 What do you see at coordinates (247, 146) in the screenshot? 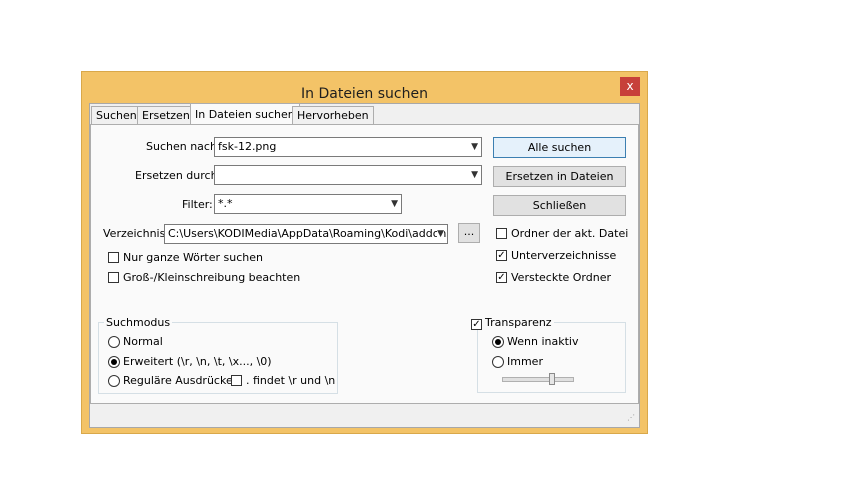
I see `find-value: fsk-12.png` at bounding box center [247, 146].